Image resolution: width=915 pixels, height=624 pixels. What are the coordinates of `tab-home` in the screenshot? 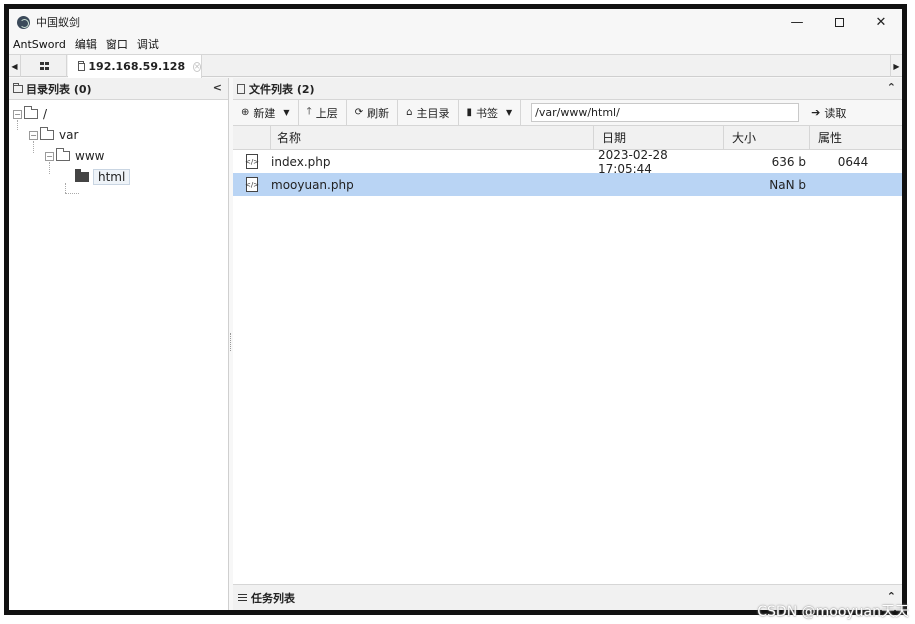 It's located at (45, 66).